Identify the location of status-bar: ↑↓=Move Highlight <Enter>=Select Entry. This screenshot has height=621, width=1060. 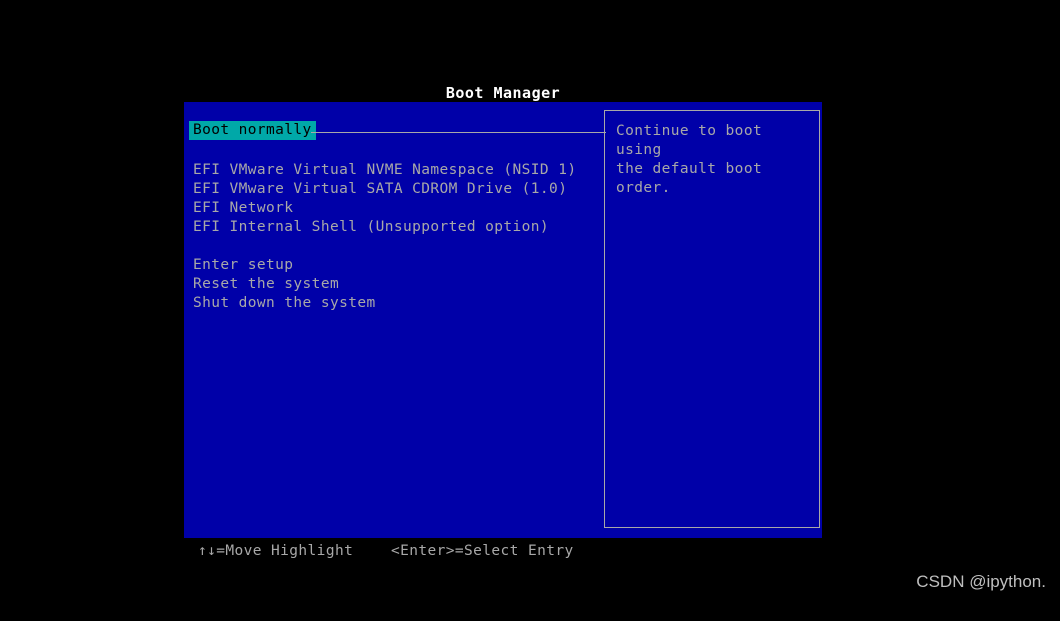
(503, 551).